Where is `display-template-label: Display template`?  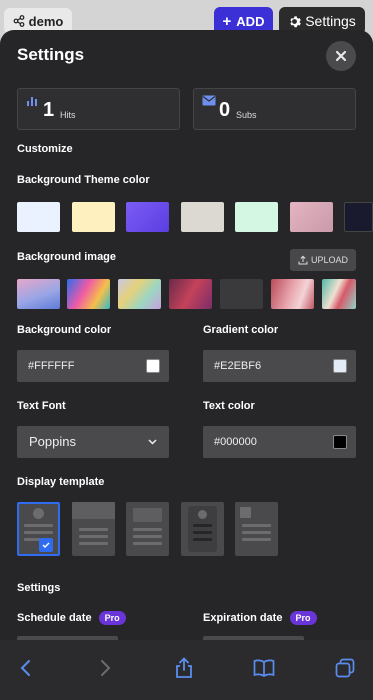
display-template-label: Display template is located at coordinates (61, 482).